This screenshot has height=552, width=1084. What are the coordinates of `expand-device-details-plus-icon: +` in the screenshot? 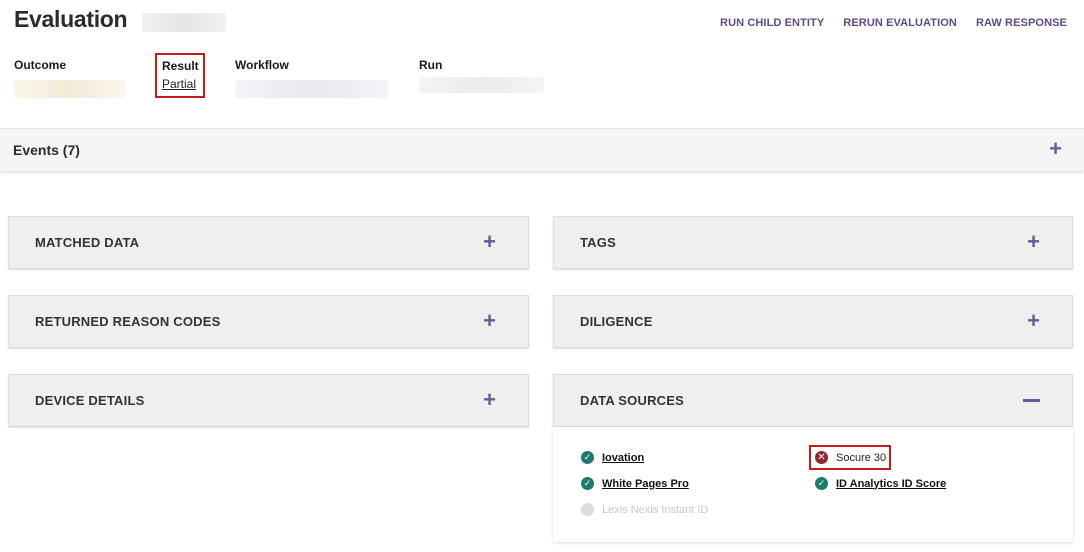 It's located at (489, 400).